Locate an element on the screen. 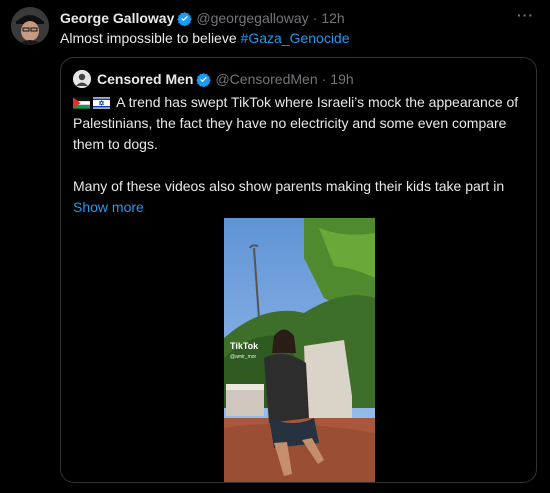 The image size is (550, 493). tiktok-username: @amir_mor is located at coordinates (243, 357).